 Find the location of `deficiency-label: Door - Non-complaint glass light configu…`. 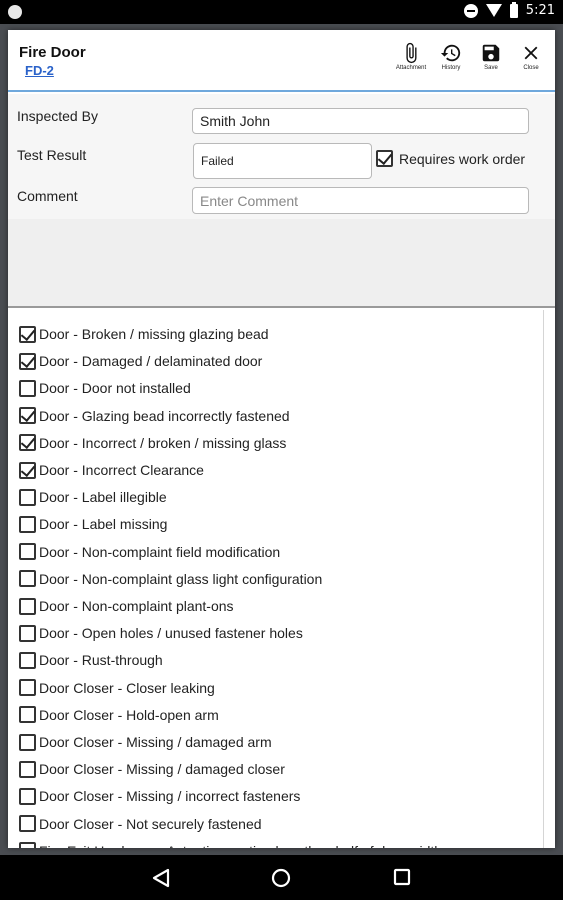

deficiency-label: Door - Non-complaint glass light configu… is located at coordinates (181, 578).